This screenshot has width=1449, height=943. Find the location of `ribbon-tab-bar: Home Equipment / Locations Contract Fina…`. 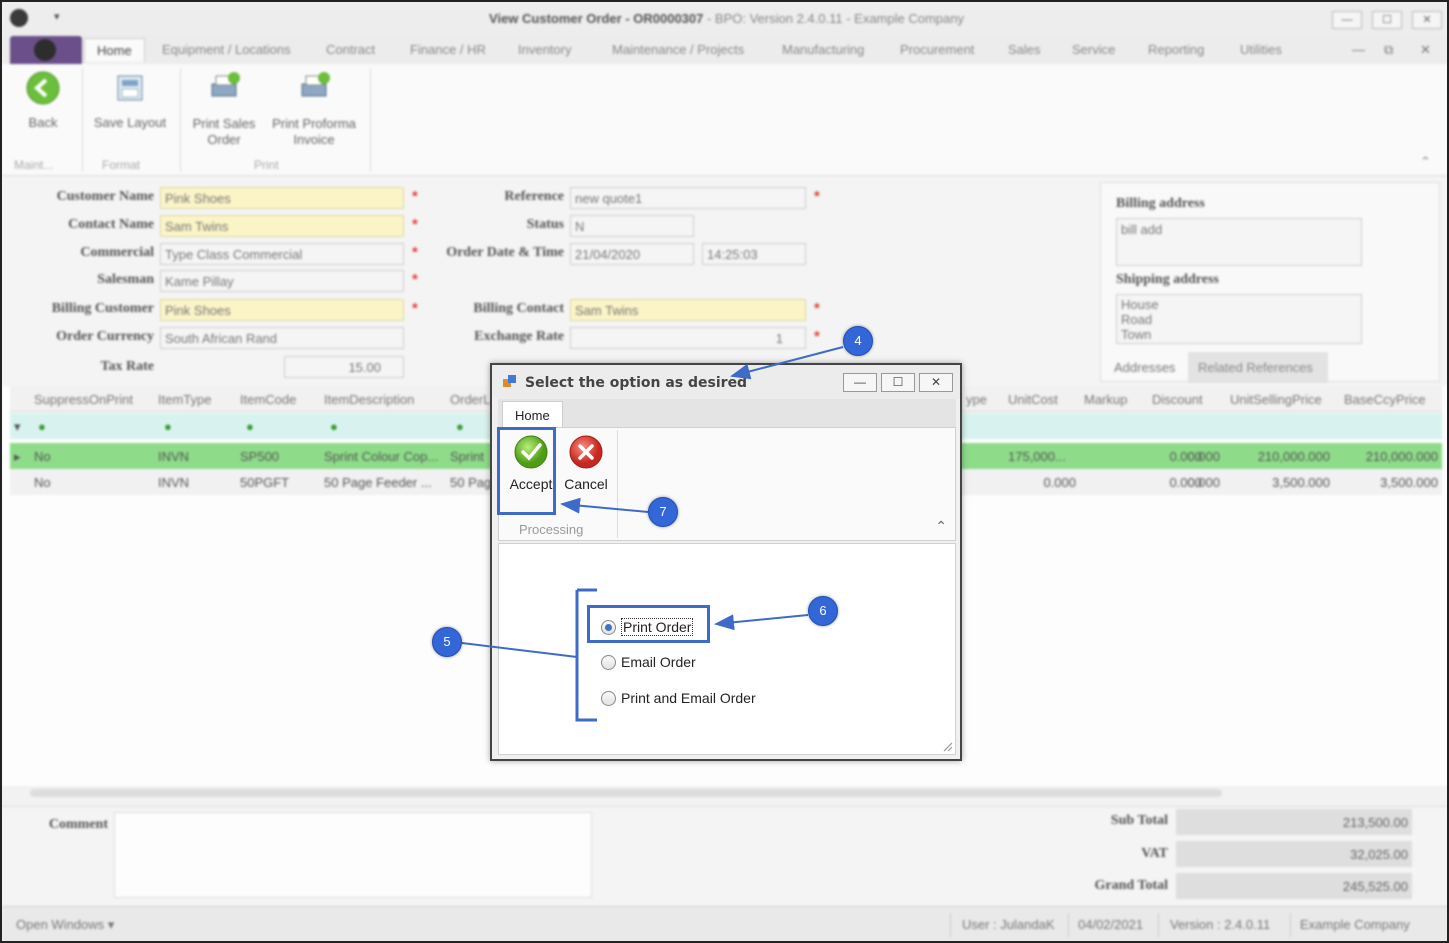

ribbon-tab-bar: Home Equipment / Locations Contract Fina… is located at coordinates (724, 50).